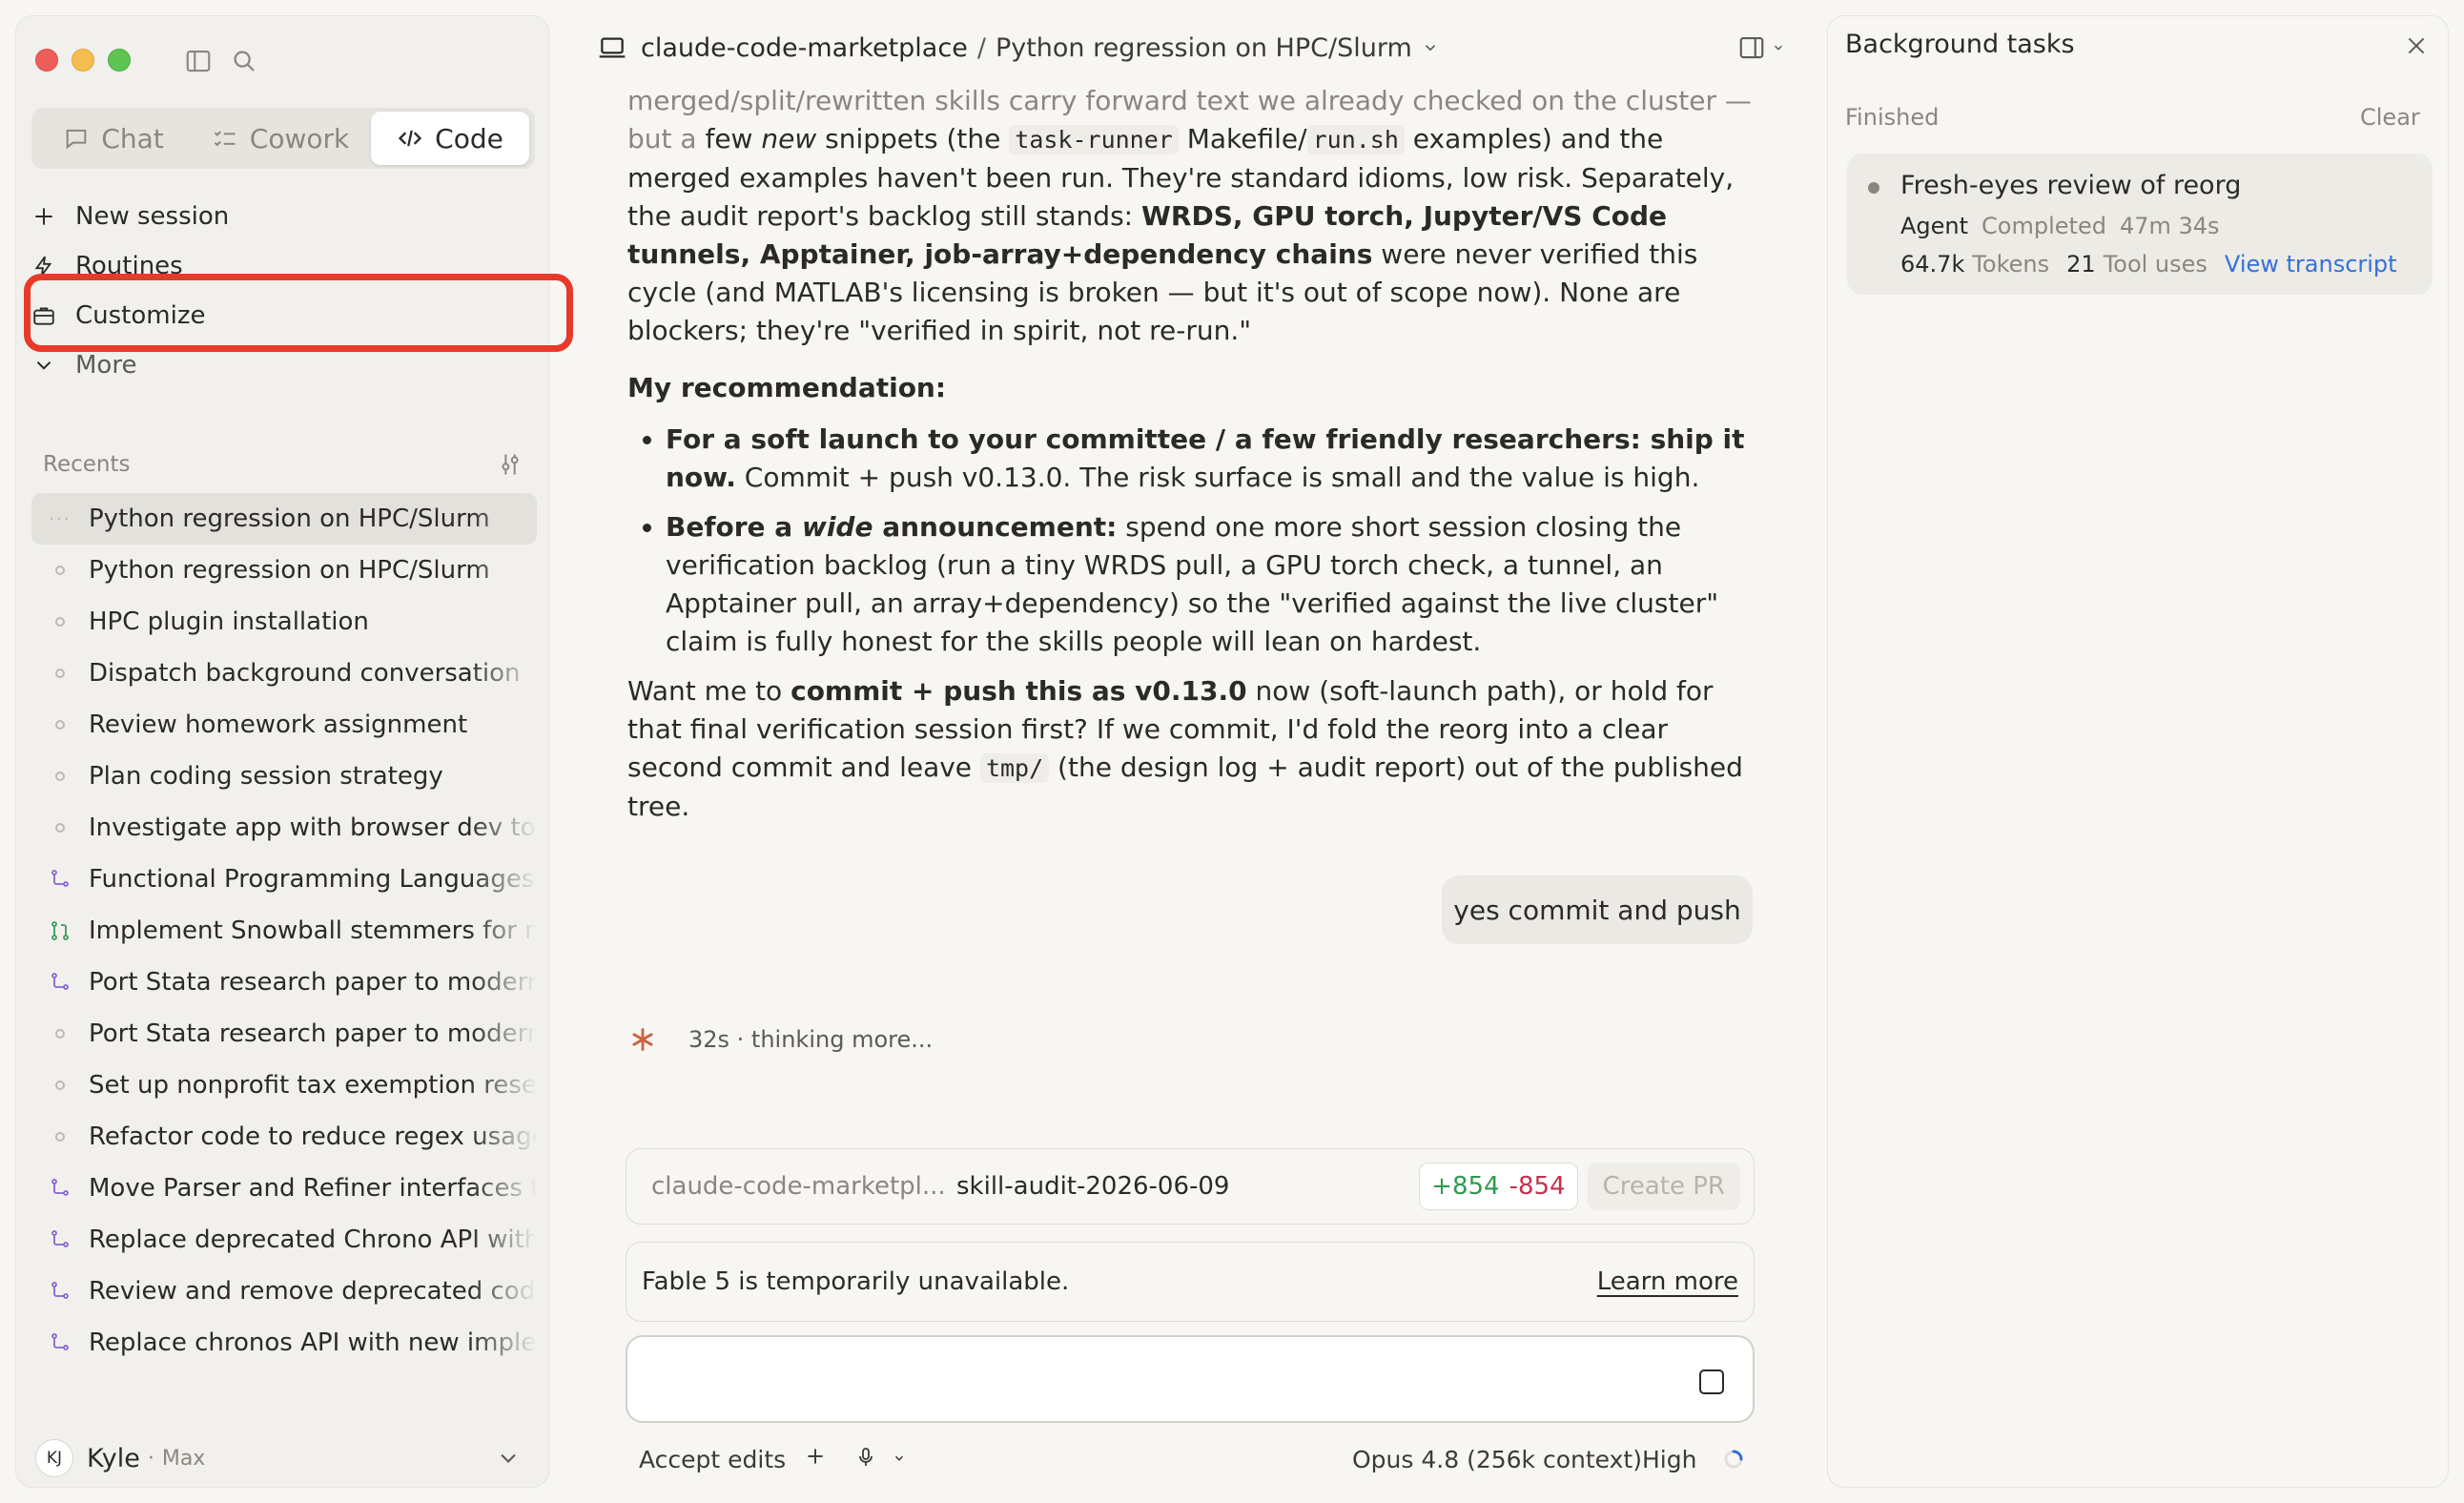 The width and height of the screenshot is (2464, 1503). Describe the element at coordinates (709, 691) in the screenshot. I see `text: Want me to` at that location.